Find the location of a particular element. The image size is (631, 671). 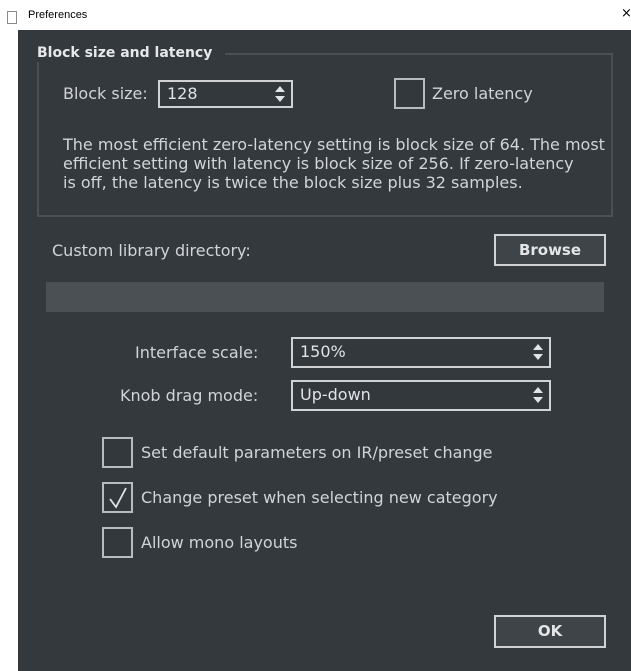

zero-latency-label: Zero latency is located at coordinates (482, 93).